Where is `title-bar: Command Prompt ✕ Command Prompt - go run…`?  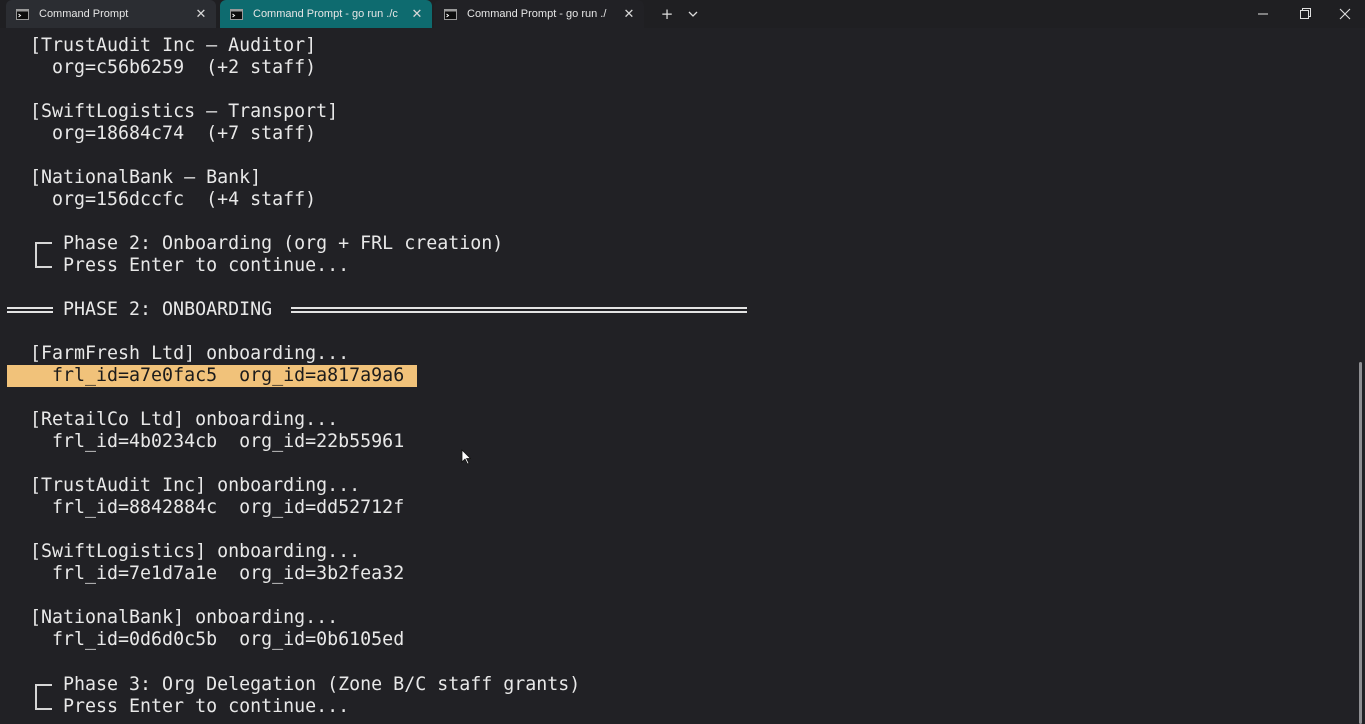 title-bar: Command Prompt ✕ Command Prompt - go run… is located at coordinates (682, 14).